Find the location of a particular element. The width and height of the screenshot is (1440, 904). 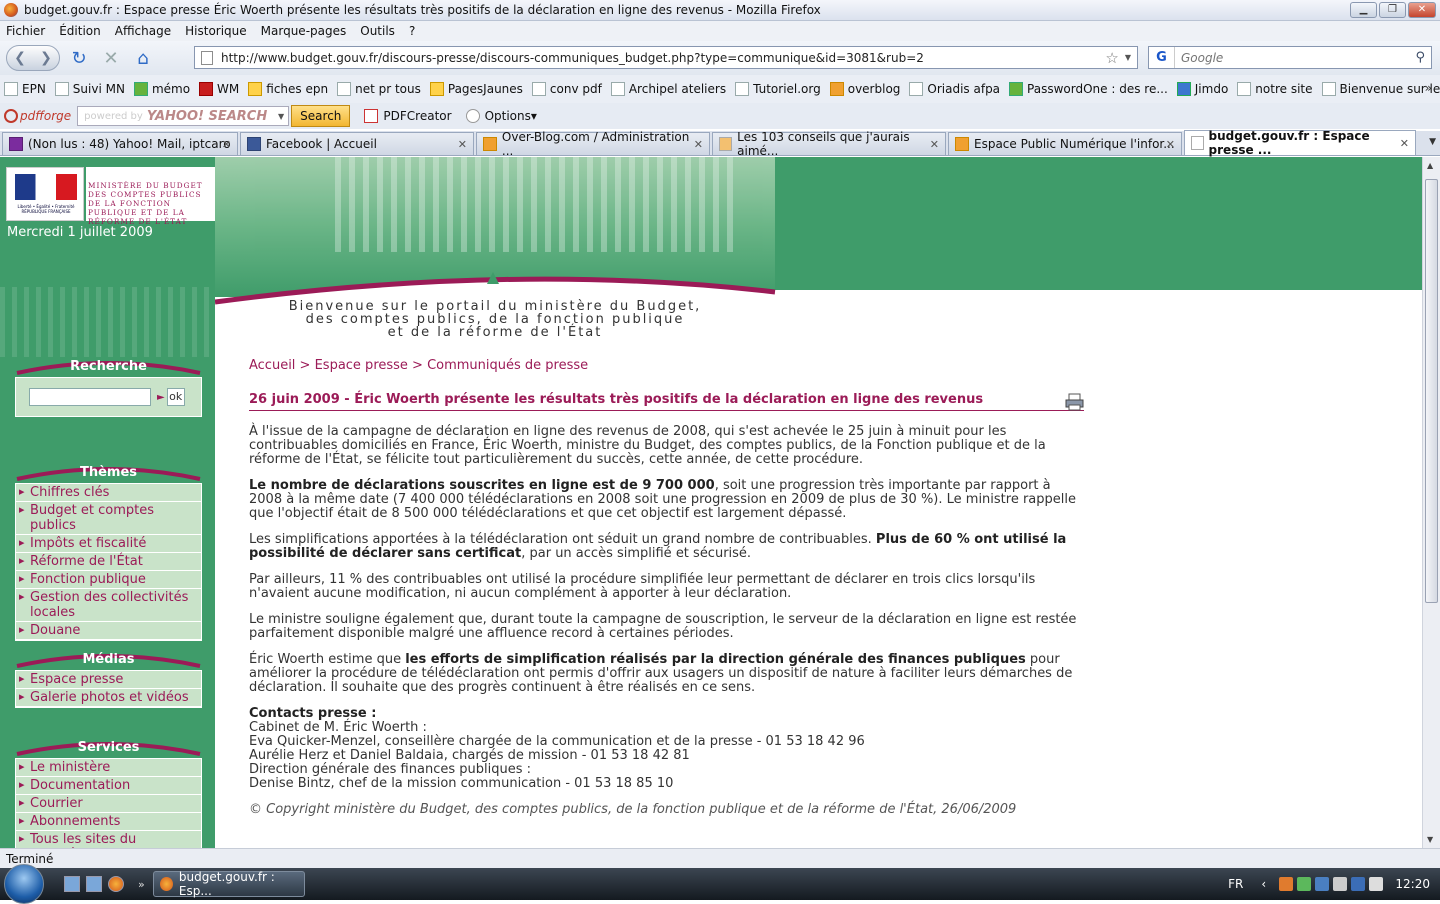

yahoo-search-button: Search is located at coordinates (320, 116).